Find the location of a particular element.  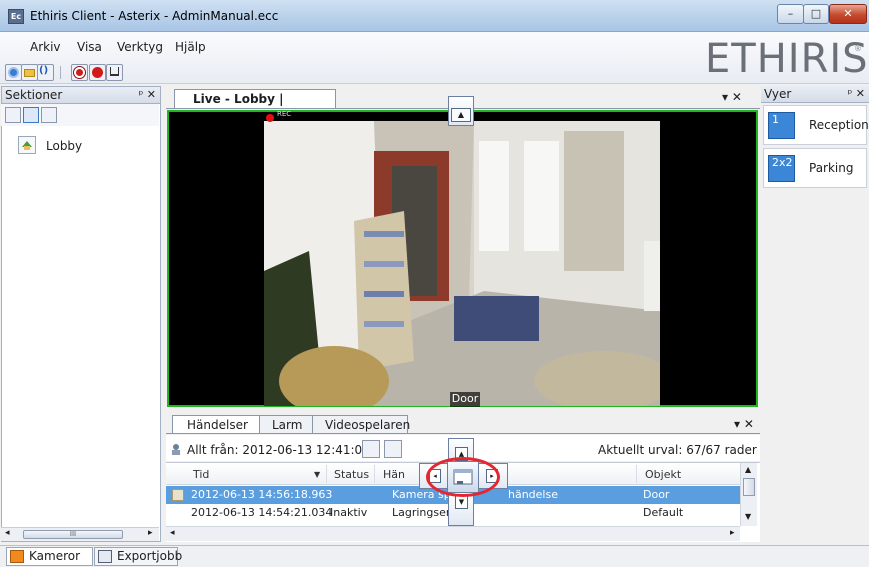

tab-live-view: Live - Lobby | Reception is located at coordinates (255, 107).